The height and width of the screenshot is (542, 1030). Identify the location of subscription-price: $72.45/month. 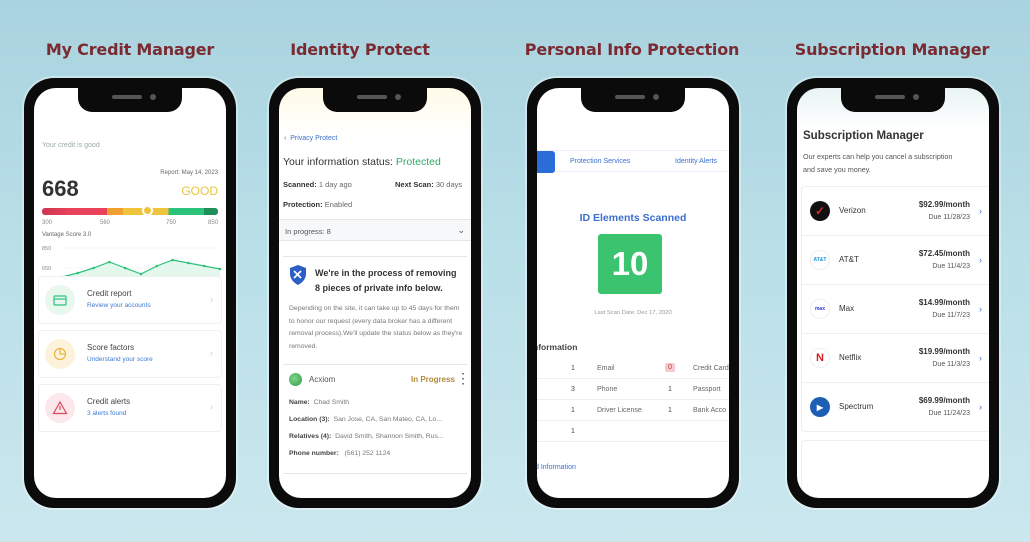
(944, 253).